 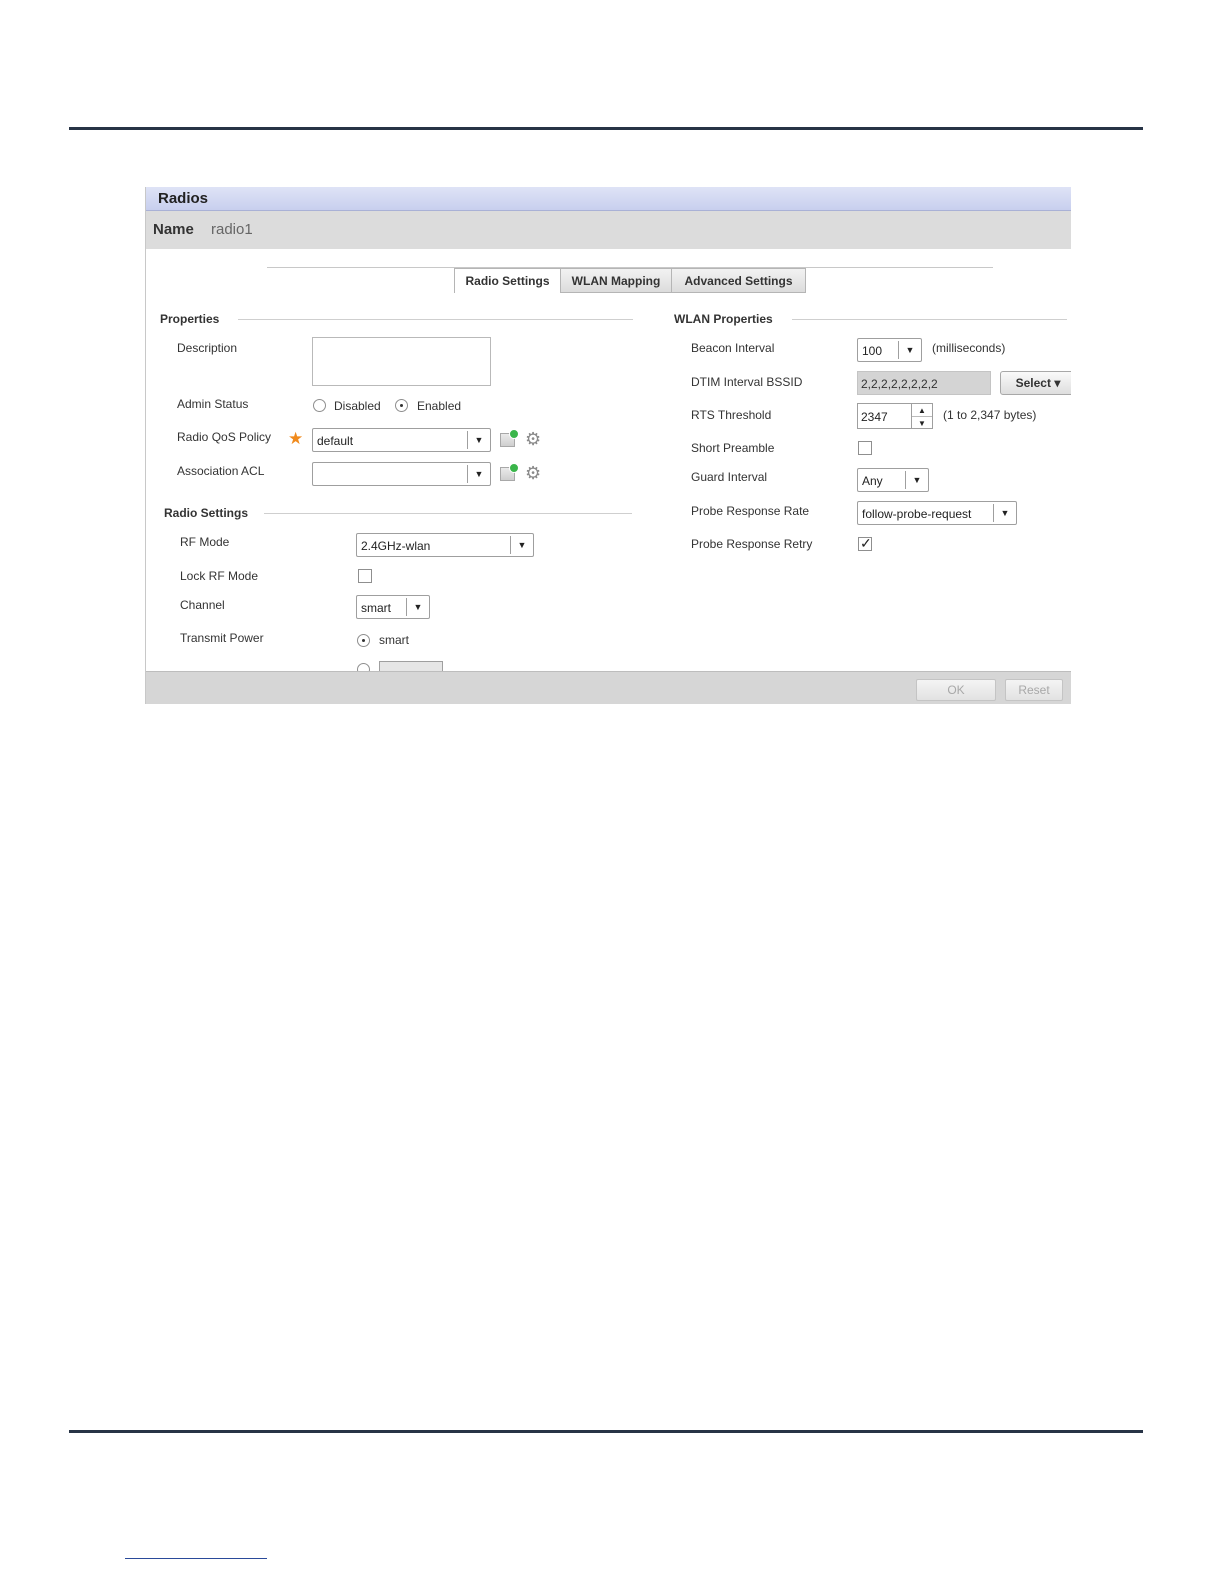 What do you see at coordinates (224, 437) in the screenshot?
I see `qos-policy-label: Radio QoS Policy` at bounding box center [224, 437].